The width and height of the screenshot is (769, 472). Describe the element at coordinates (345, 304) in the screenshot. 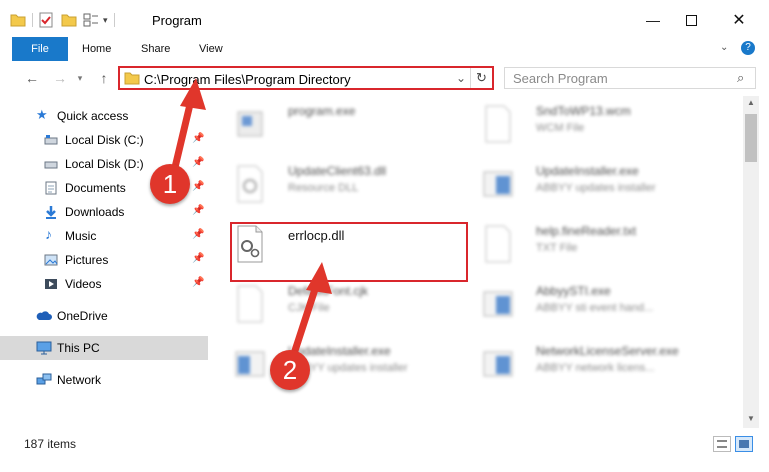

I see `file-item: DefaultFont.cjk CJK File` at that location.